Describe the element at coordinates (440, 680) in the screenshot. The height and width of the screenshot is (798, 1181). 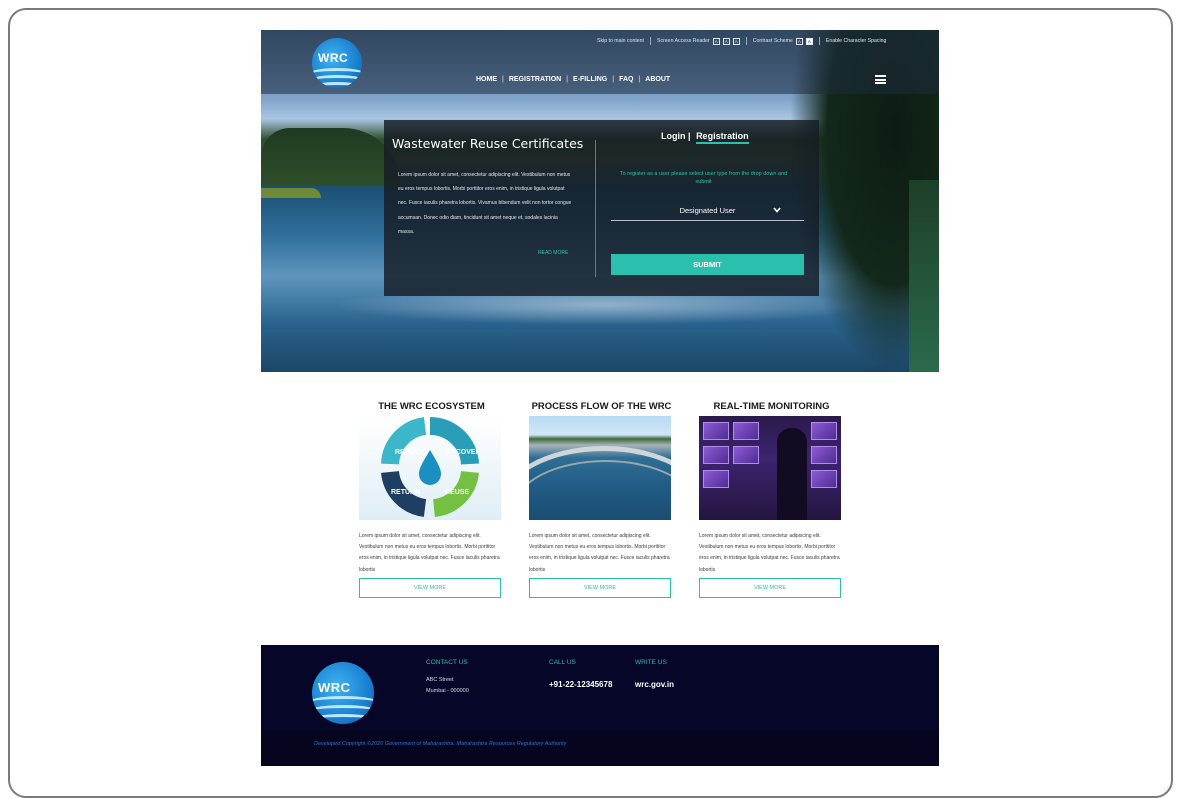
I see `address-line: ABC Street` at that location.